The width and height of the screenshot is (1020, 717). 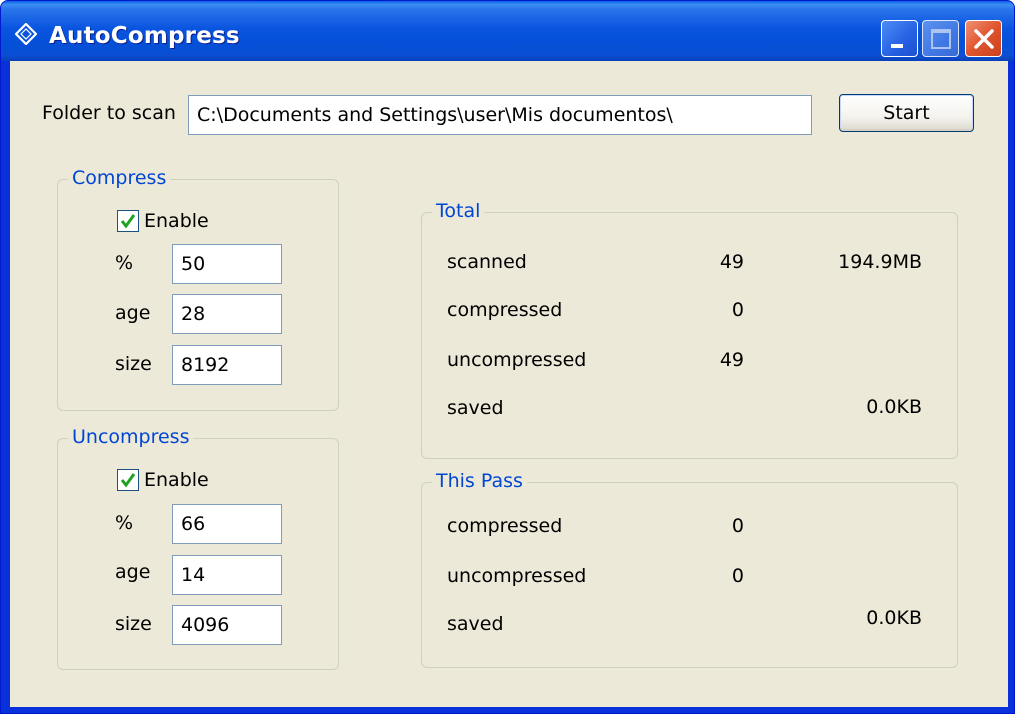 I want to click on total-compressed-label: compressed, so click(x=505, y=310).